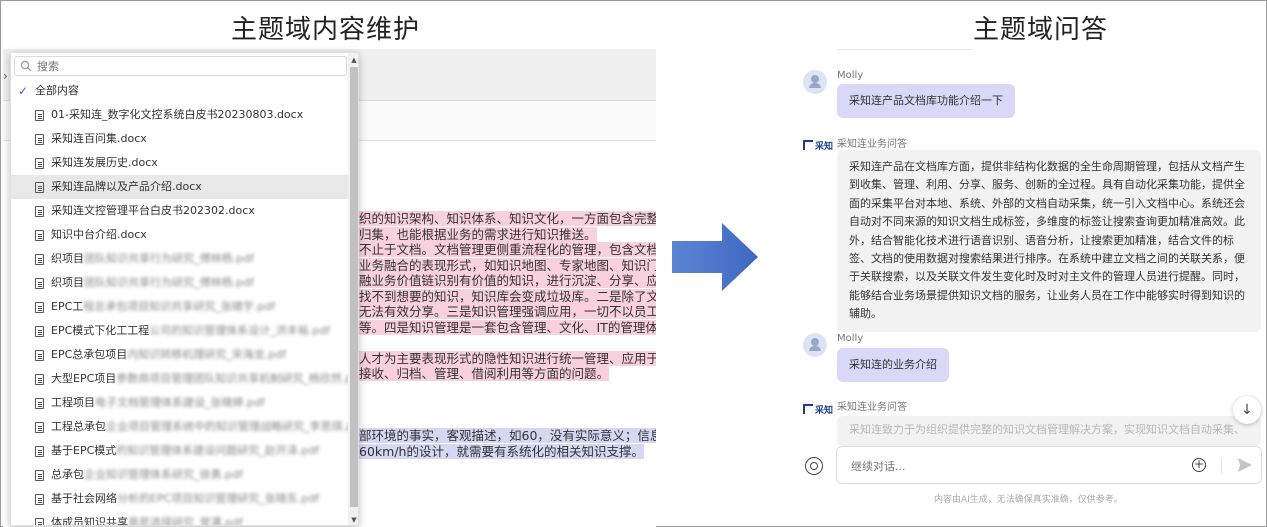 The width and height of the screenshot is (1267, 527). I want to click on bot-message-line: 签、文档的使用数据对搜索结果进行排序。在系统中建立文档之间的关联关系，便, so click(1047, 259).